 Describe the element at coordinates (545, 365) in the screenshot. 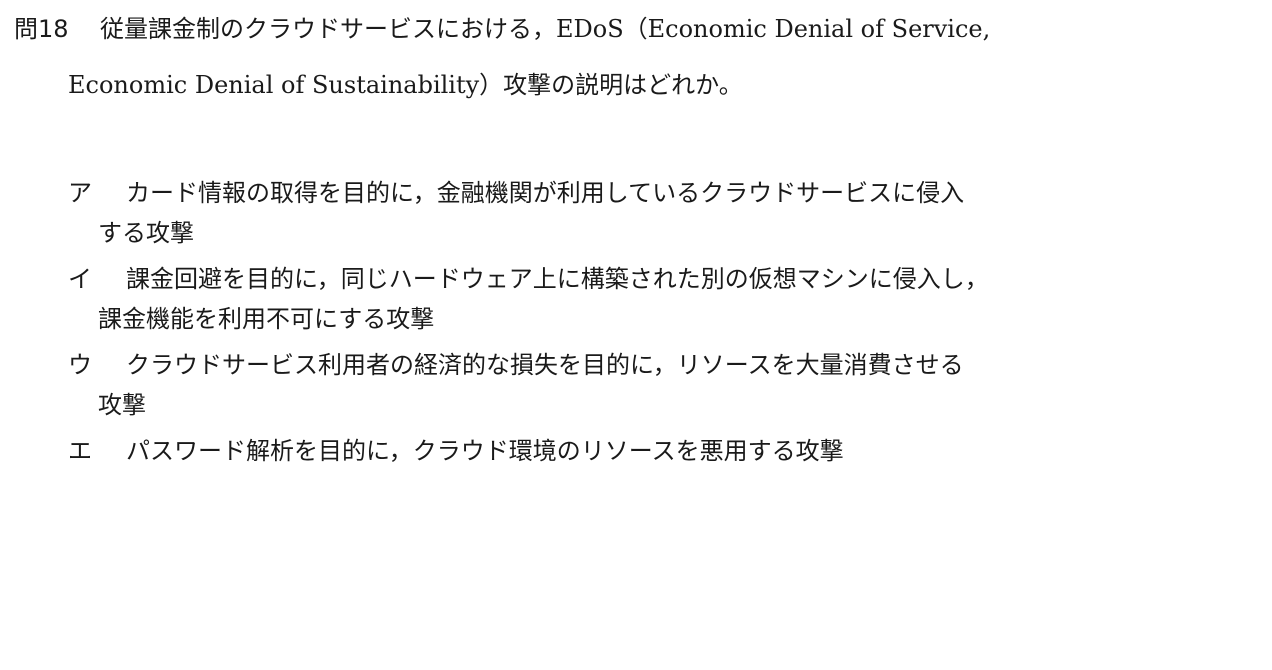

I see `choice-text: クラウドサービス利用者の経済的な損失を目的に，リソースを大量消費させる` at that location.